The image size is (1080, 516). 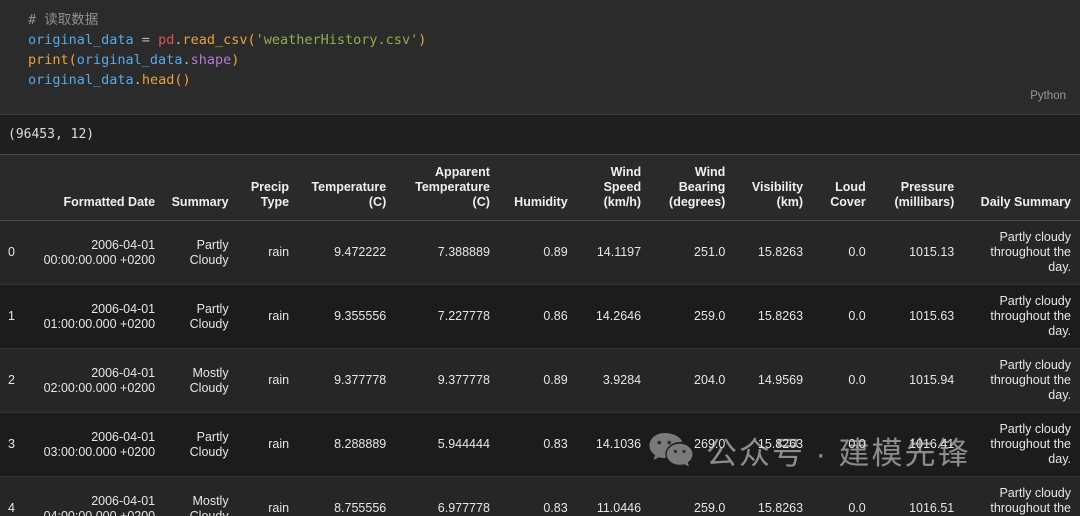 What do you see at coordinates (540, 100) in the screenshot?
I see `code-cell-footer: Python` at bounding box center [540, 100].